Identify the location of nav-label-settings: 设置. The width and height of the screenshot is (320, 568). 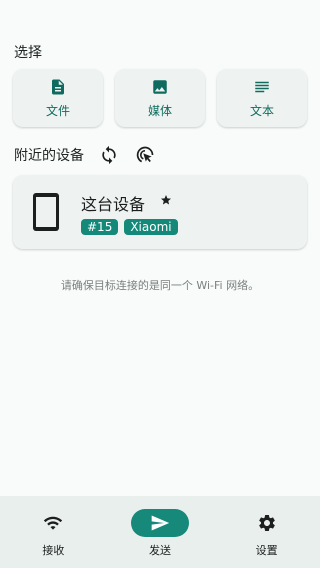
(266, 550).